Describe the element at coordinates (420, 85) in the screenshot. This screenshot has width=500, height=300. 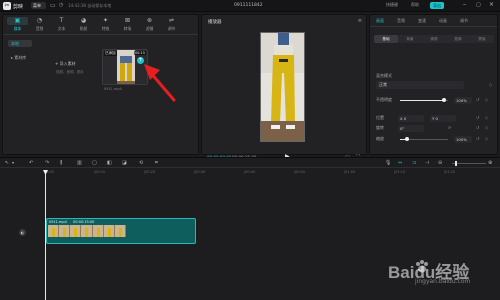
I see `blend-mode-select: 正常` at that location.